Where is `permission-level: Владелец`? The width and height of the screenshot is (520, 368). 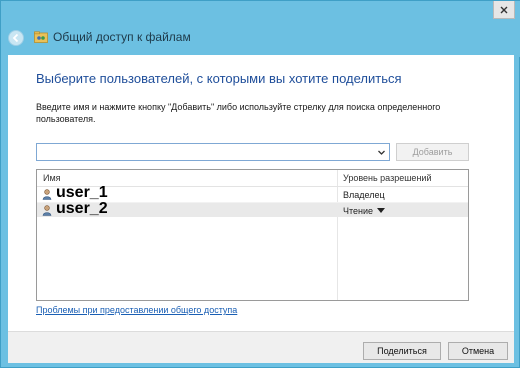
permission-level: Владелец is located at coordinates (364, 195).